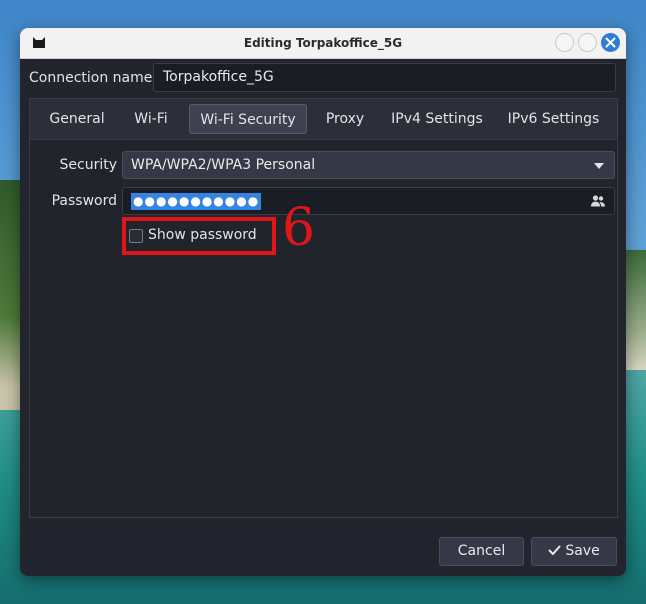 Image resolution: width=646 pixels, height=604 pixels. I want to click on security-label: Security, so click(88, 165).